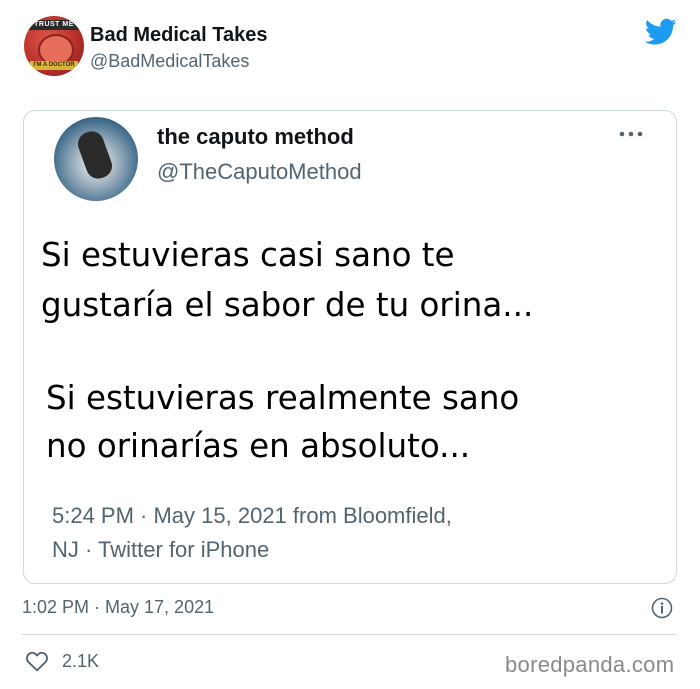 This screenshot has width=700, height=689. Describe the element at coordinates (252, 516) in the screenshot. I see `quoted-timestamp-location: 5:24 PM · May 15, 2021 from Bloomfield,` at that location.